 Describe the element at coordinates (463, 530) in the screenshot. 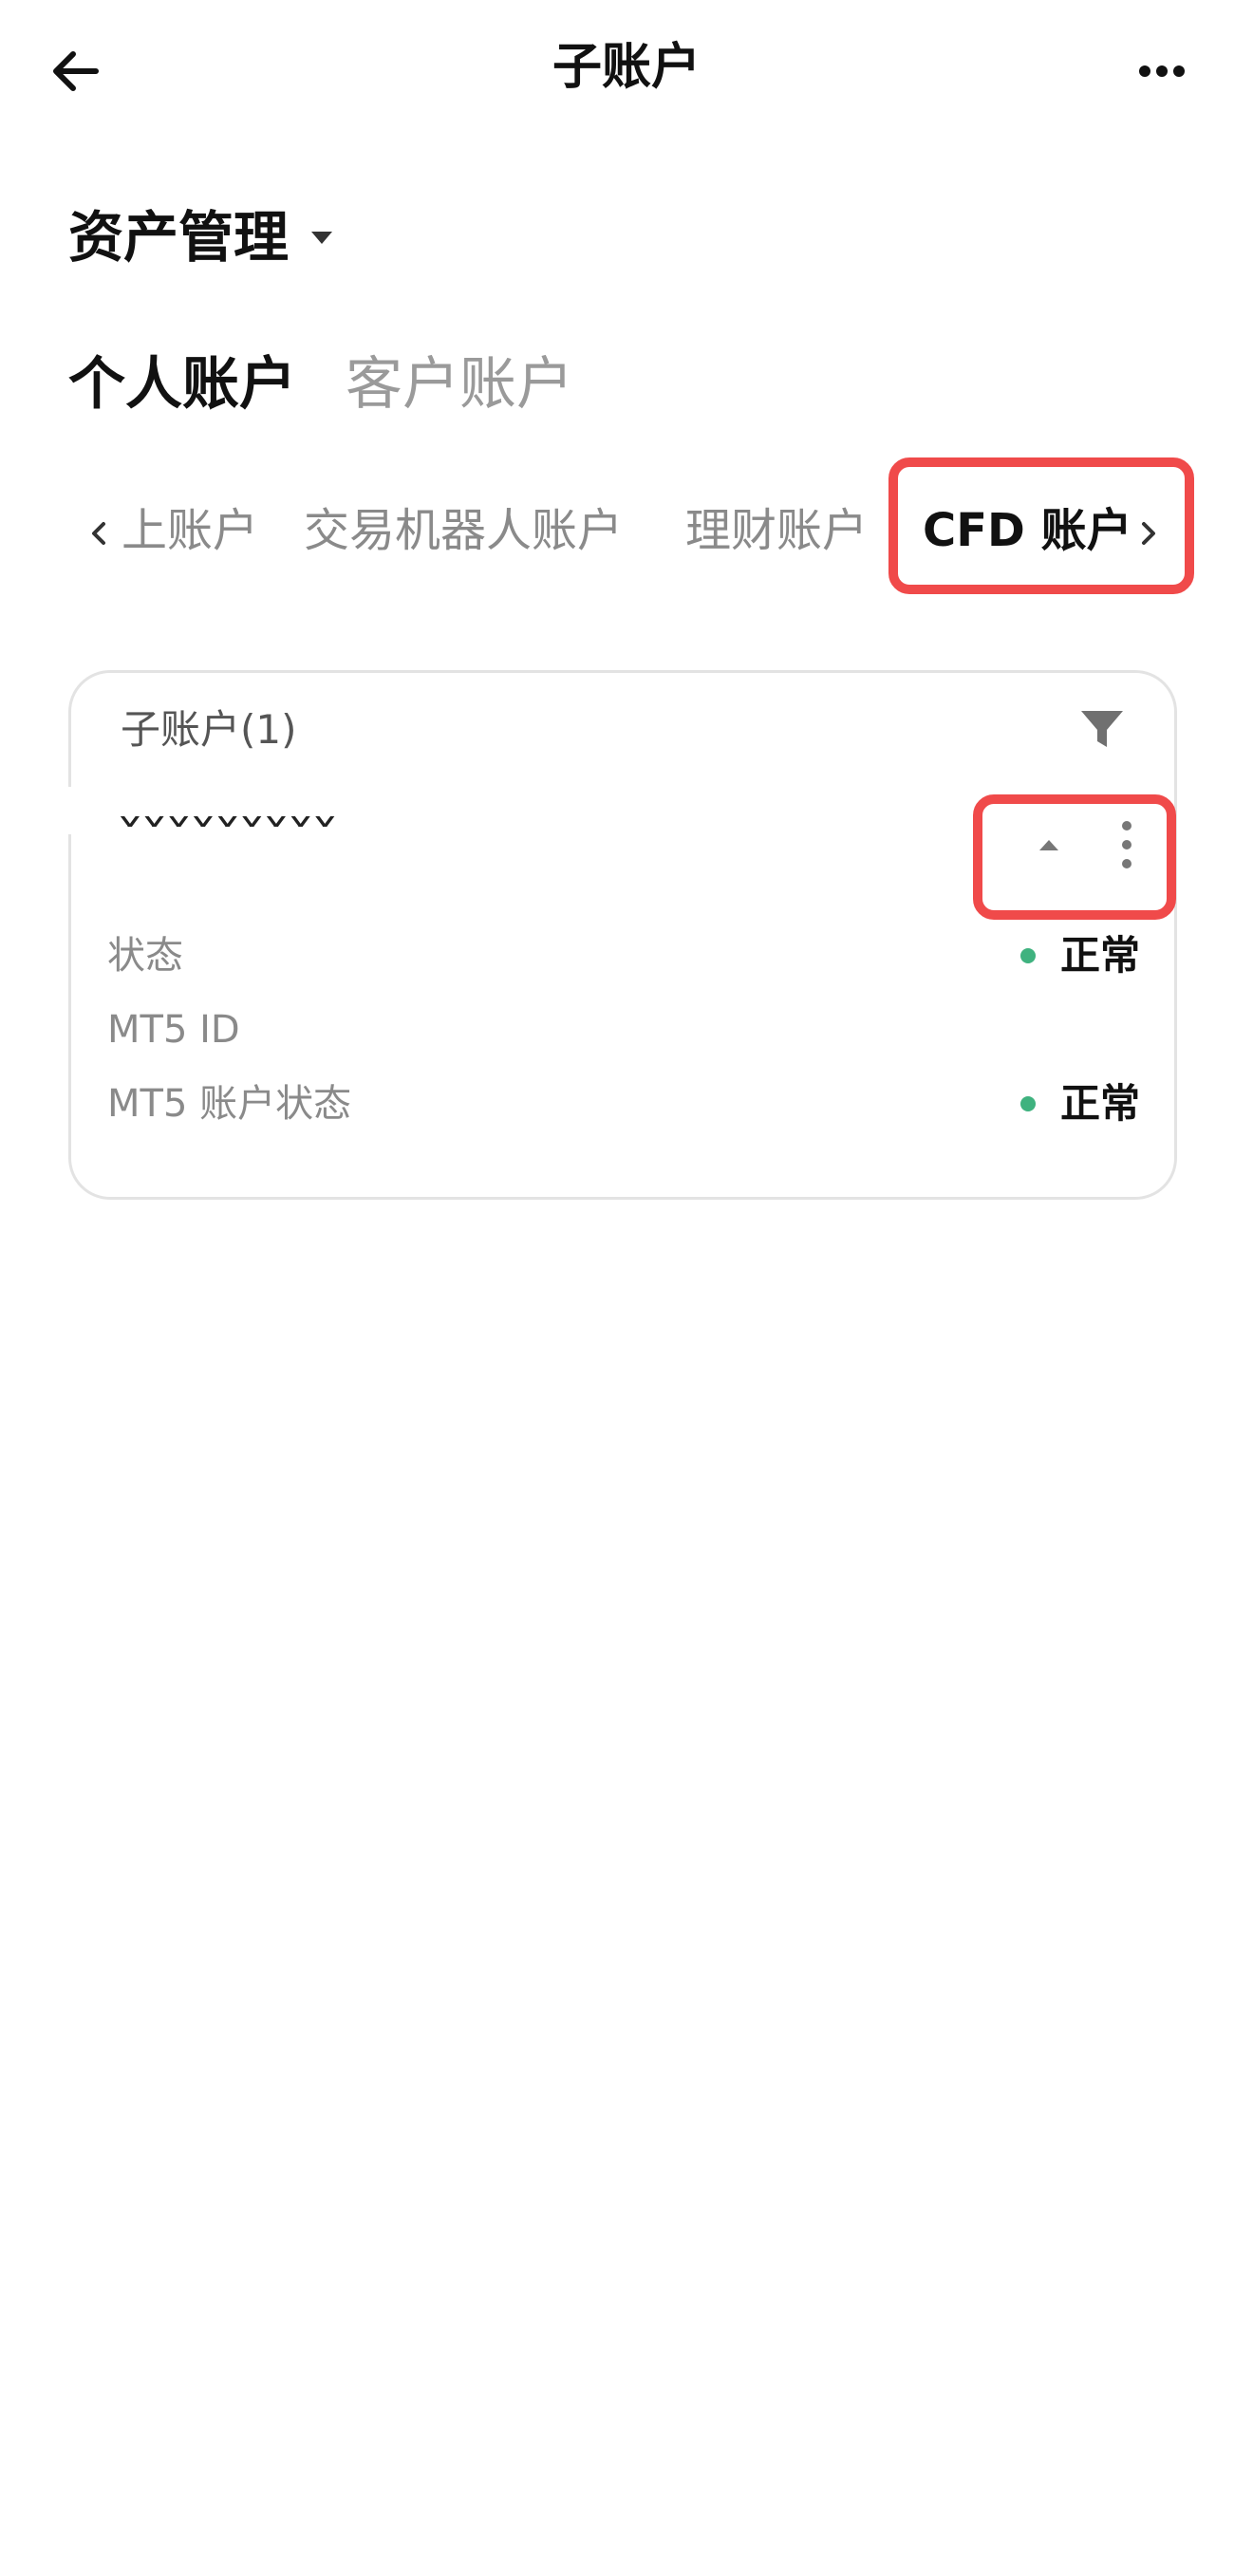

I see `tab-trading-bot-account: 交易机器人账户` at that location.